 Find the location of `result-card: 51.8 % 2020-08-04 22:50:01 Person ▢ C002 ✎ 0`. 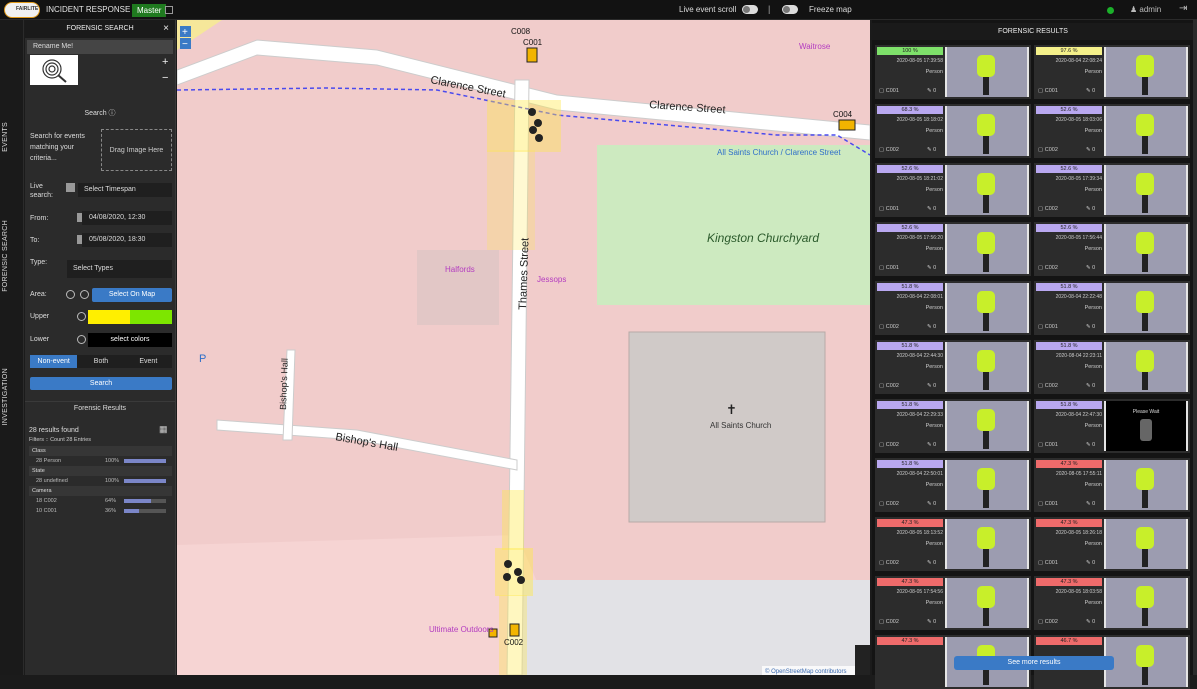

result-card: 51.8 % 2020-08-04 22:50:01 Person ▢ C002 ✎ 0 is located at coordinates (953, 485).